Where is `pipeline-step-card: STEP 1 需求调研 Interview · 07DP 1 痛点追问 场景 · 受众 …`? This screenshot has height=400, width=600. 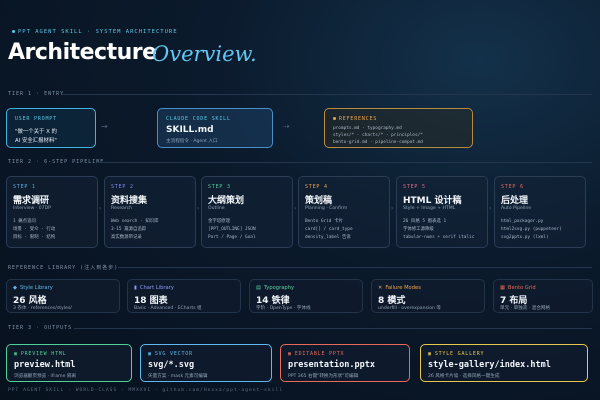
pipeline-step-card: STEP 1 需求调研 Interview · 07DP 1 痛点追问 场景 · 受众 … is located at coordinates (52, 212).